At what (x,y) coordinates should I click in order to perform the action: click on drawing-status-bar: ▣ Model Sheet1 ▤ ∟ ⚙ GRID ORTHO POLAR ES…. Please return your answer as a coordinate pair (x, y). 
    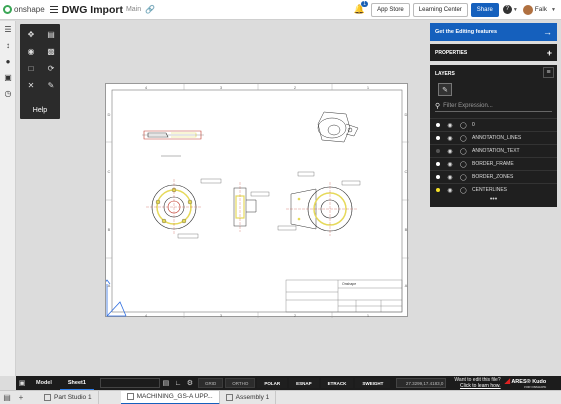
    Looking at the image, I should click on (288, 383).